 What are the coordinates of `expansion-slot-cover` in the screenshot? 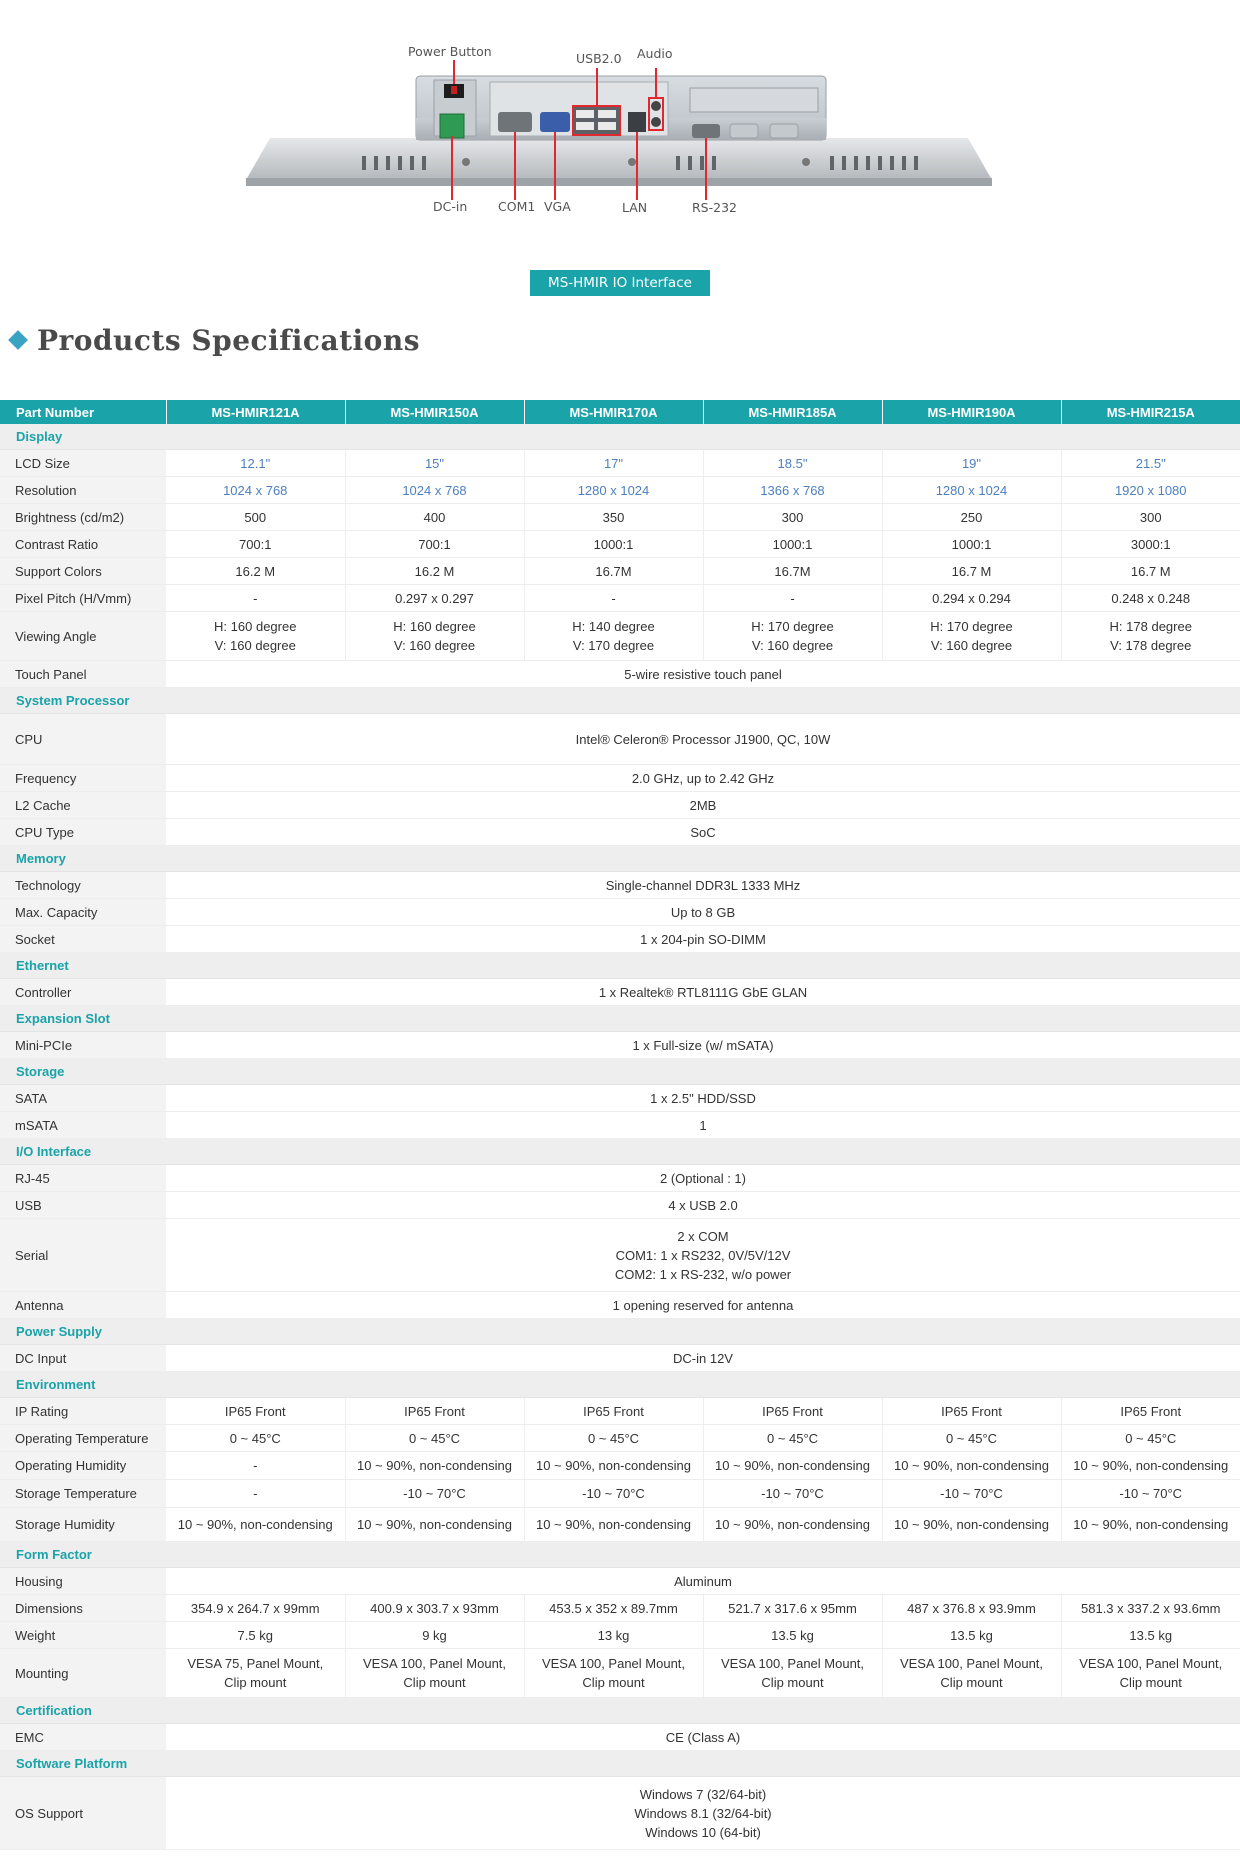 It's located at (754, 100).